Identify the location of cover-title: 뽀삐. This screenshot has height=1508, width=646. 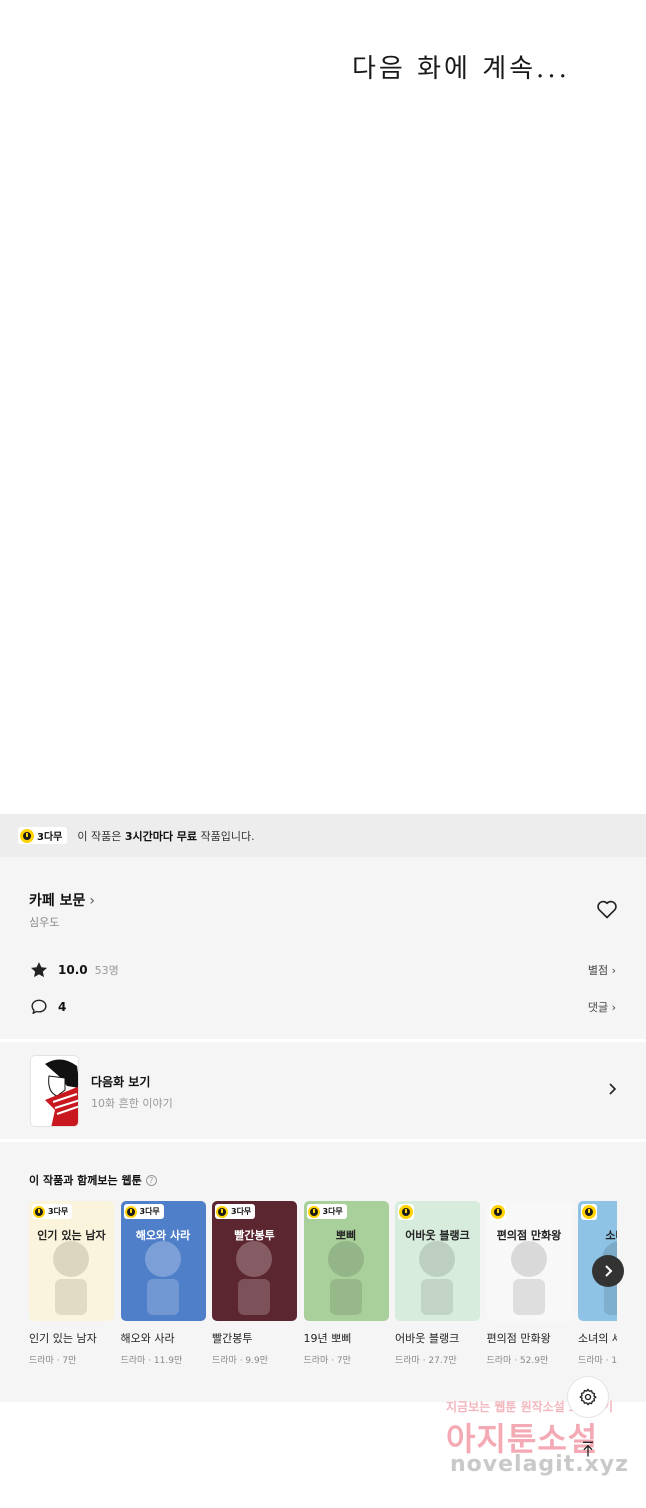
(346, 1235).